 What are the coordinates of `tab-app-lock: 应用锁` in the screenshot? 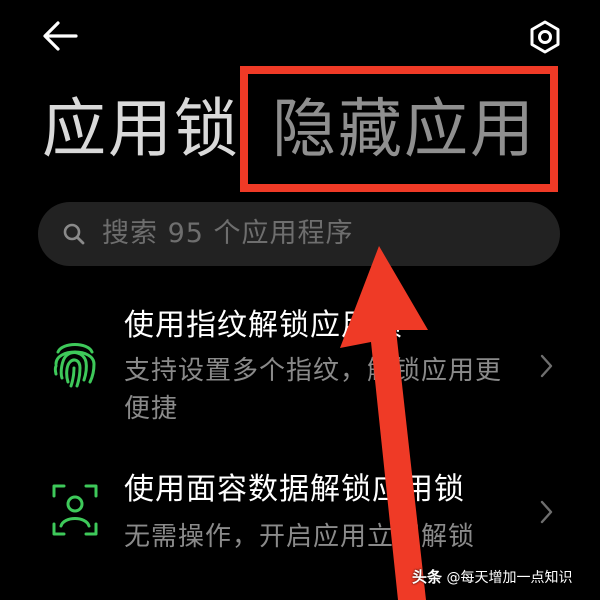 It's located at (141, 130).